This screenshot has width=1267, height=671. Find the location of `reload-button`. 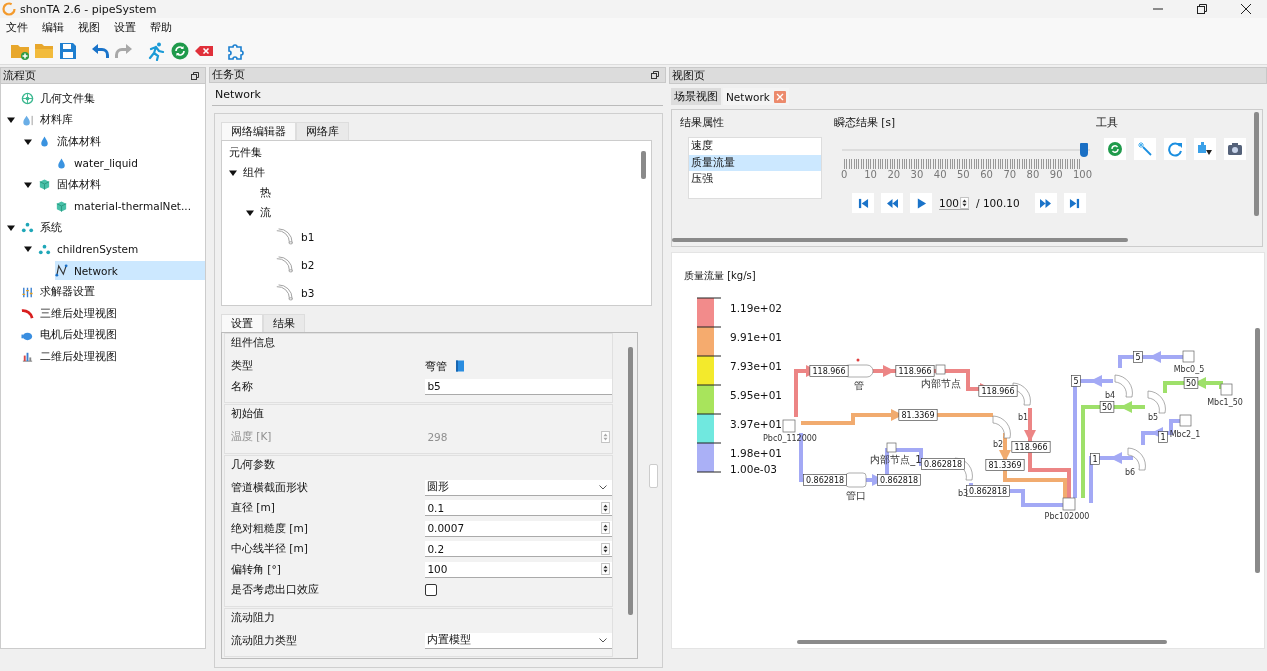

reload-button is located at coordinates (1175, 149).